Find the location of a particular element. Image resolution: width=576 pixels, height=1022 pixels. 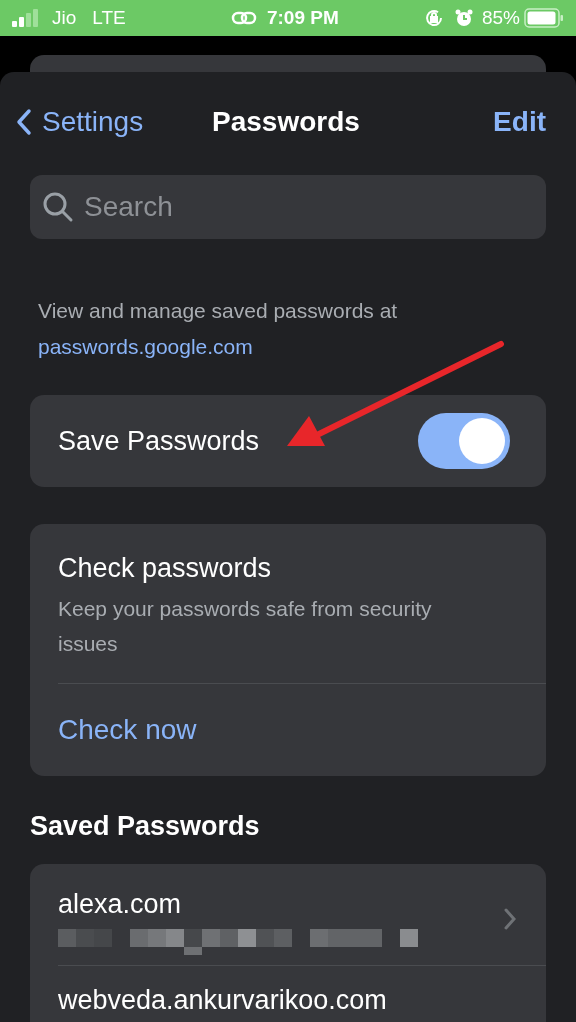

saved-password-row: alexa.com is located at coordinates (302, 914).